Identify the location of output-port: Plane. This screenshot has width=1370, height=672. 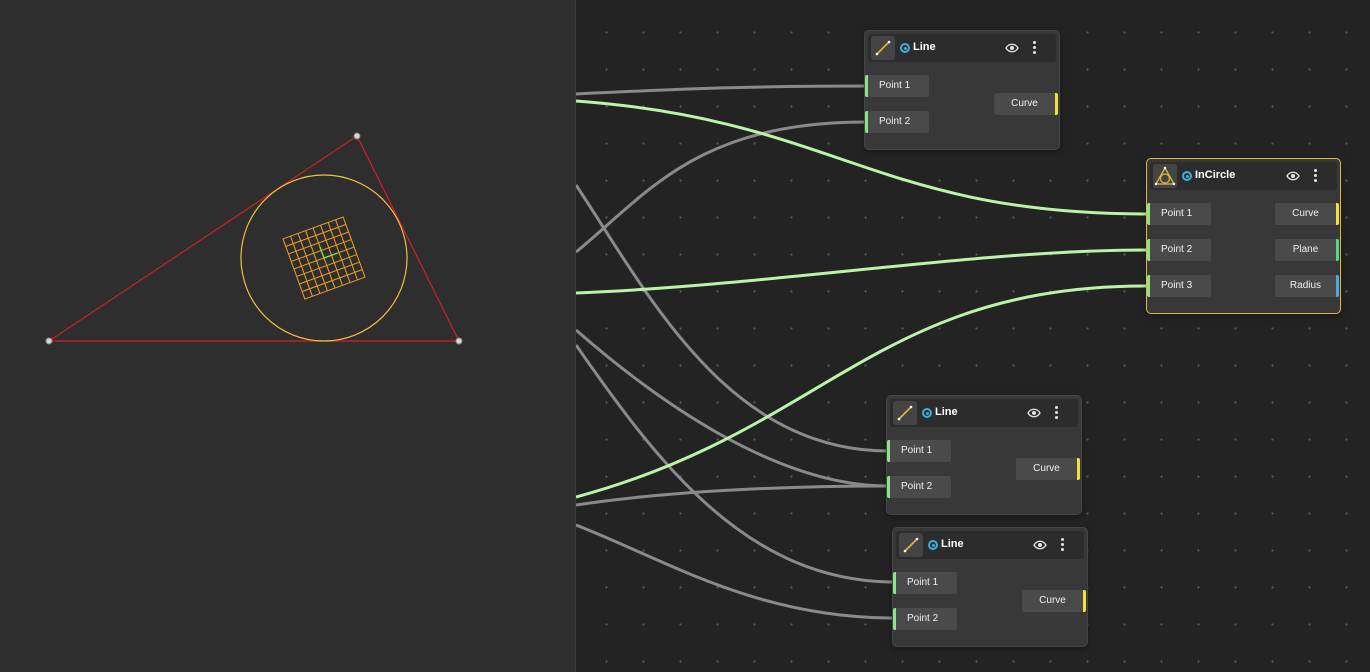
(1307, 250).